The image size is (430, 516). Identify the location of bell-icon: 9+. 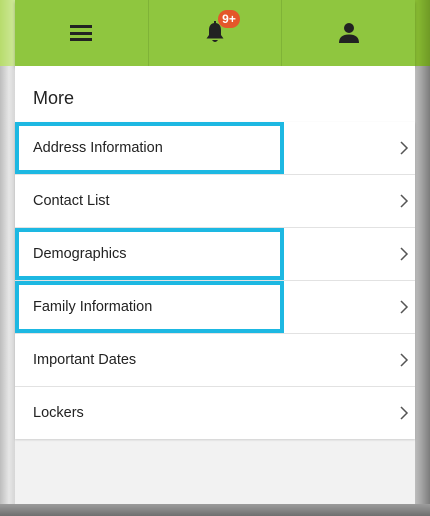
(222, 27).